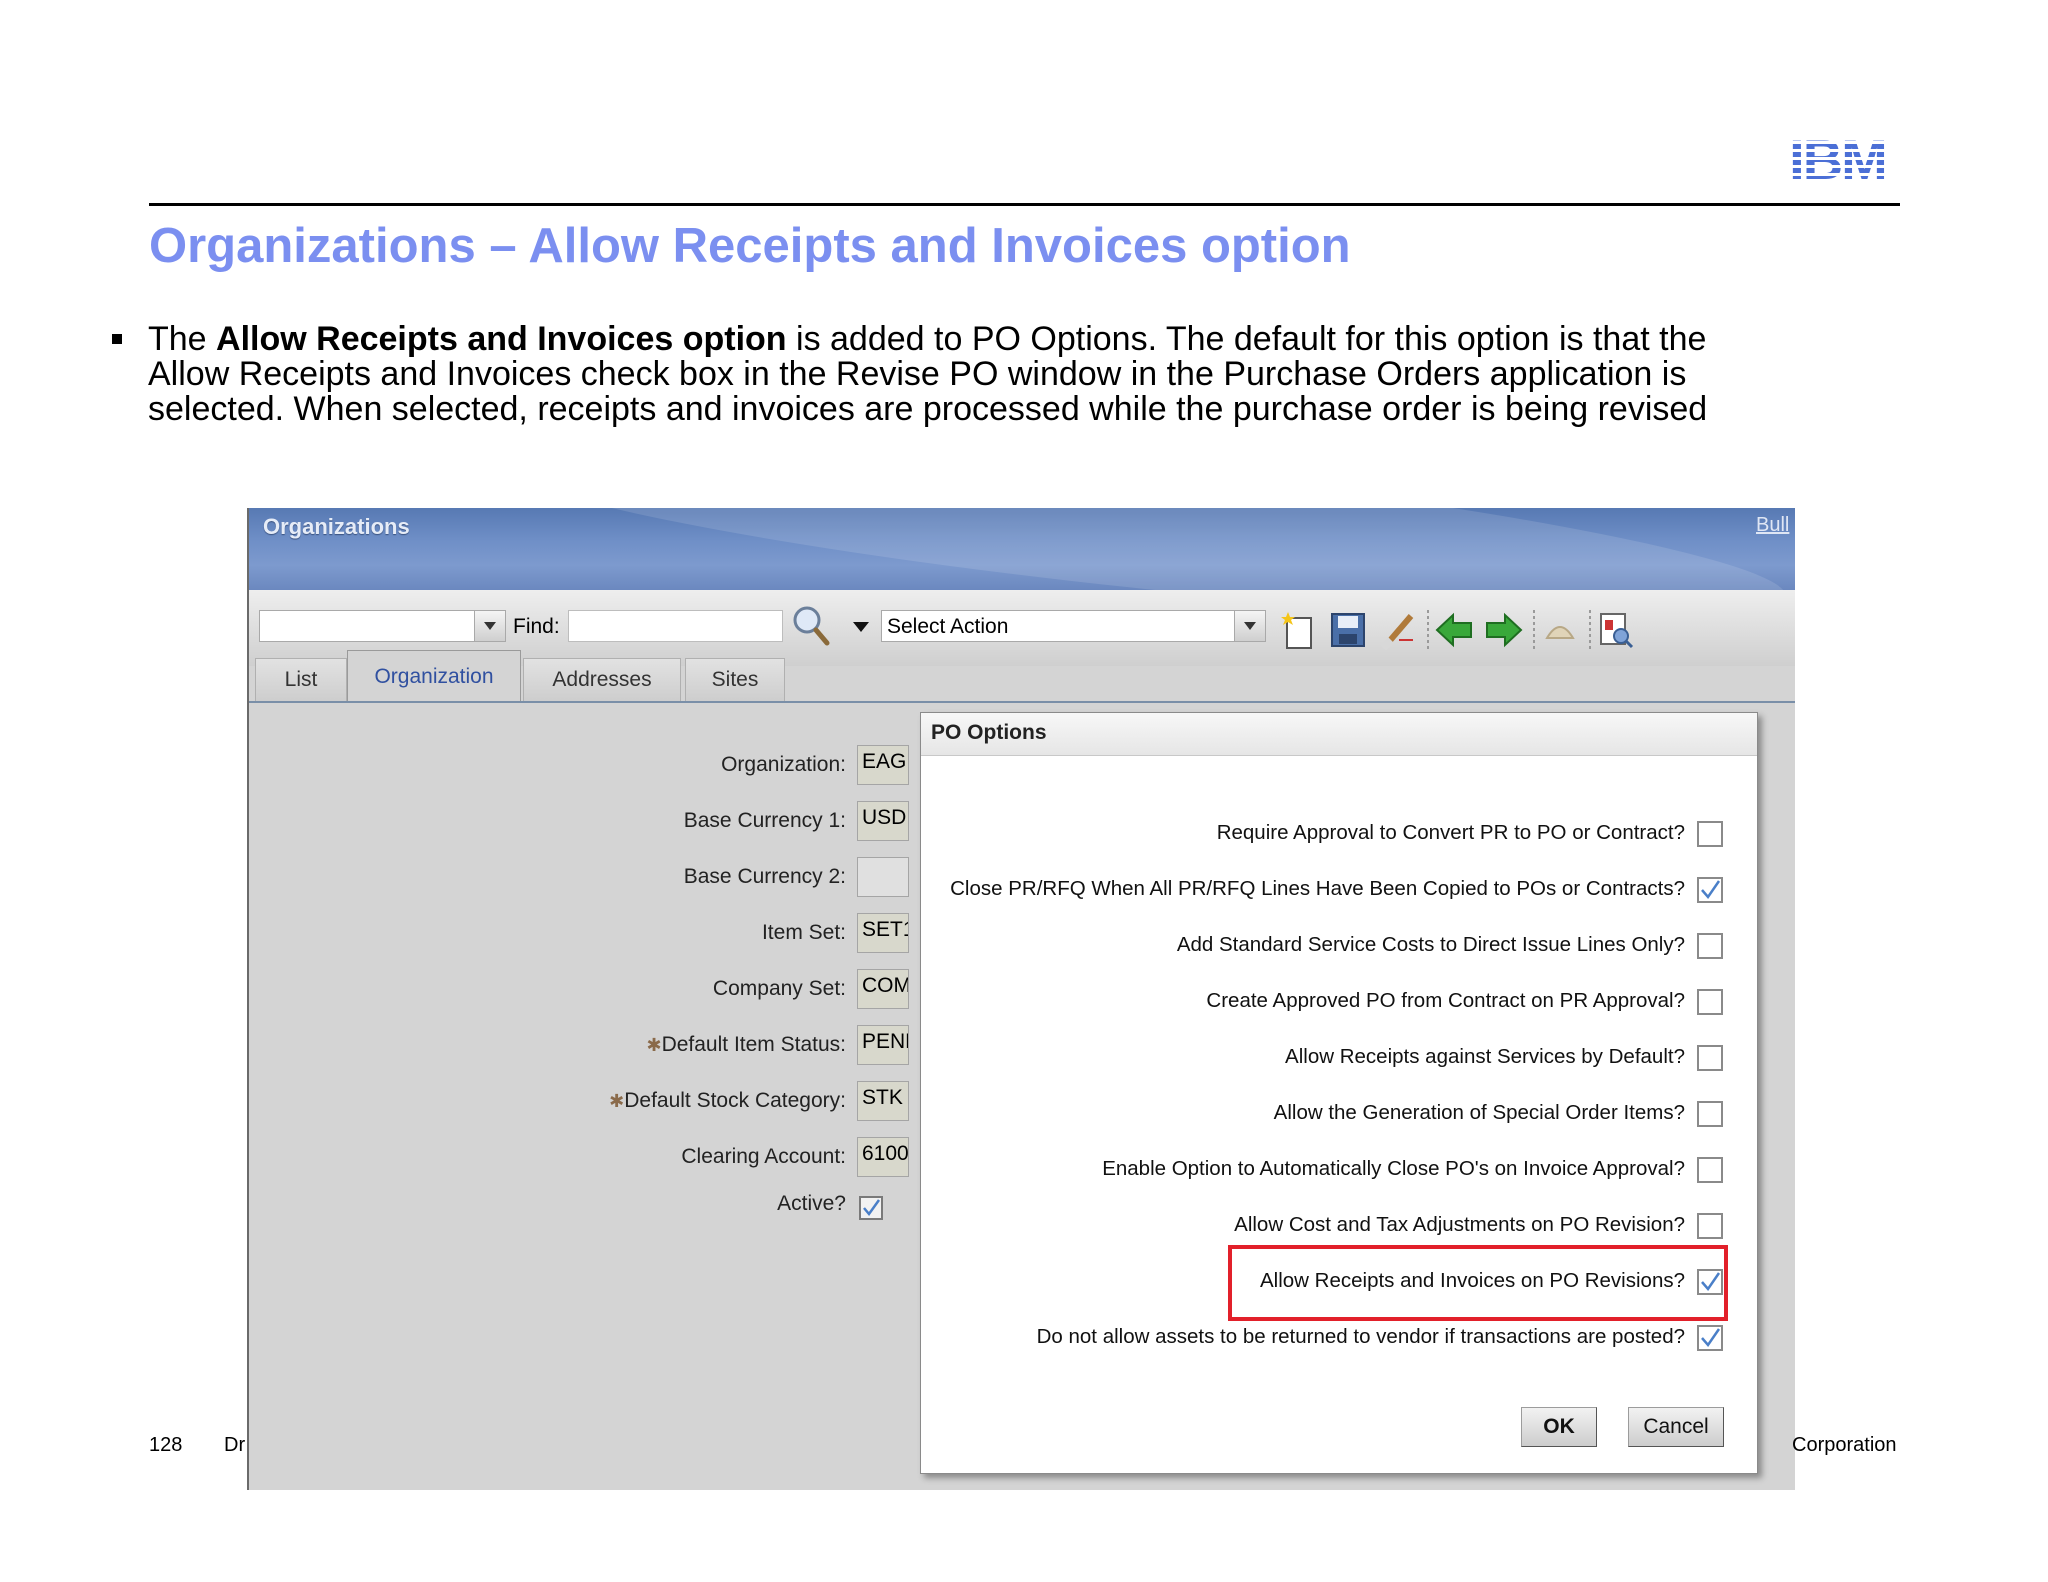 This screenshot has width=2048, height=1582. Describe the element at coordinates (1073, 626) in the screenshot. I see `select-action-dropdown: Select Action` at that location.